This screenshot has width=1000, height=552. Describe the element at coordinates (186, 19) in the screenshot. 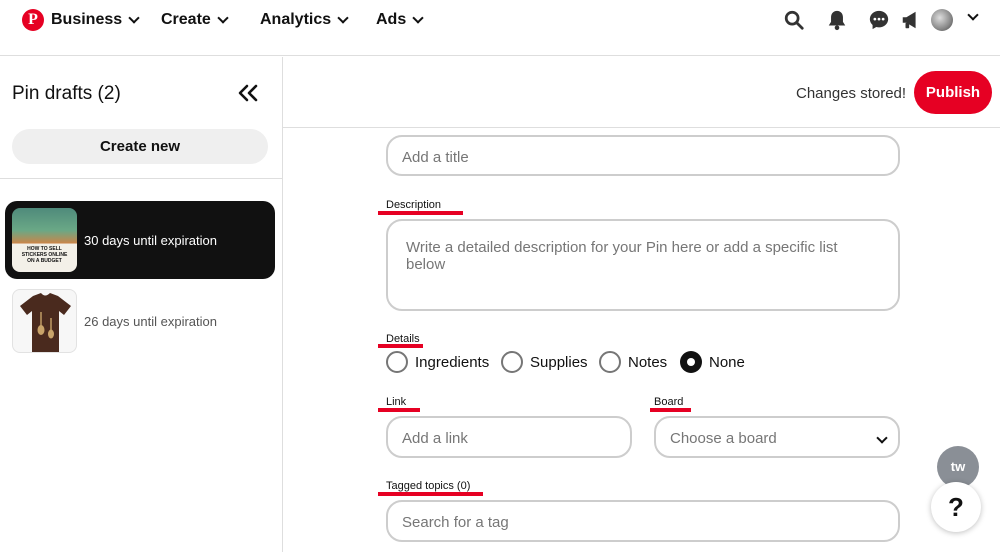

I see `nav-create-label: Create` at that location.